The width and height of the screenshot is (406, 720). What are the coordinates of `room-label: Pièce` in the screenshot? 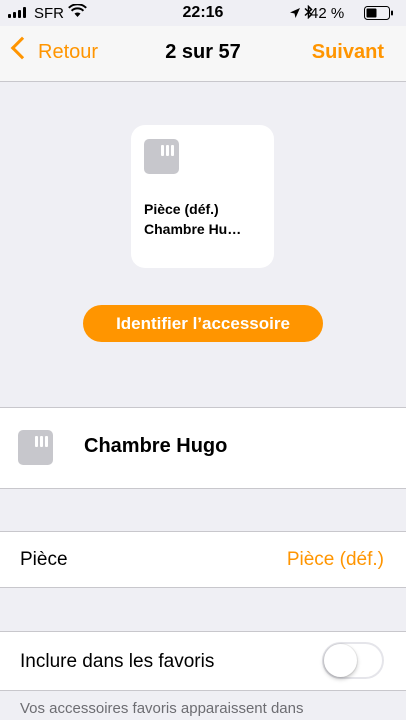 It's located at (44, 559).